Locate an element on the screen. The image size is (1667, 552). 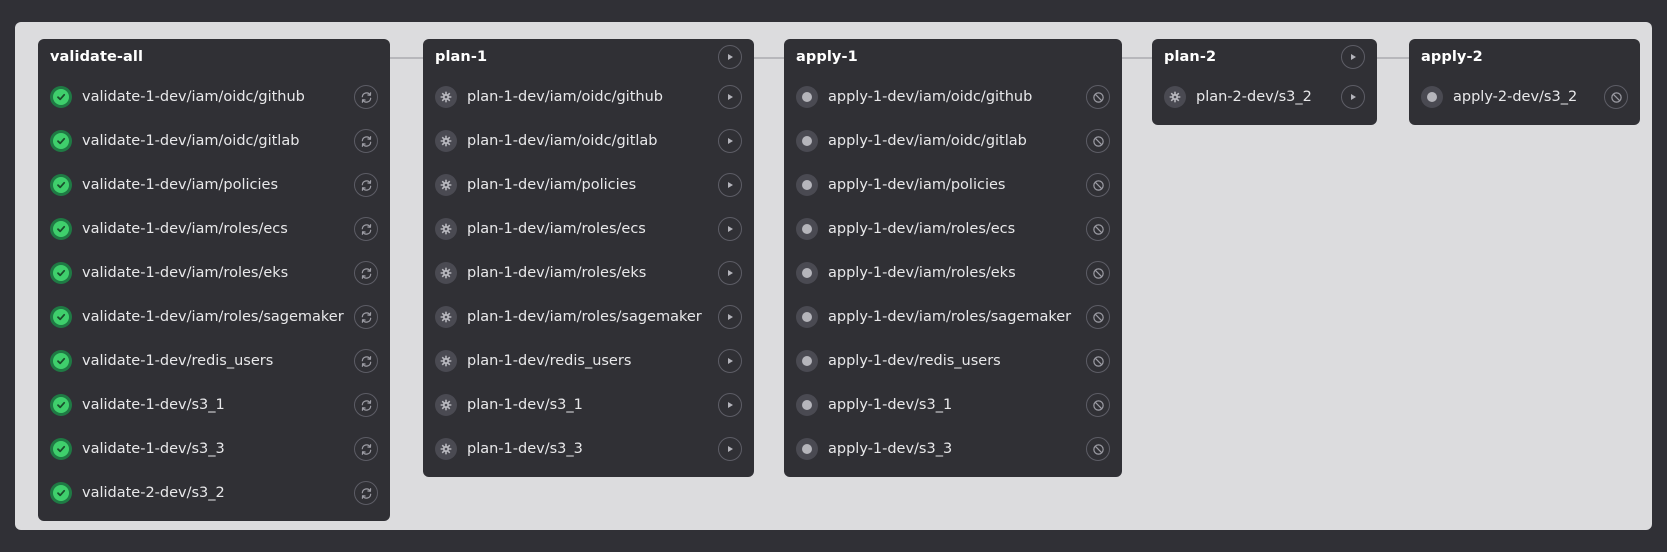
job-name: validate-1-dev/iam/roles/sagemaker is located at coordinates (218, 317).